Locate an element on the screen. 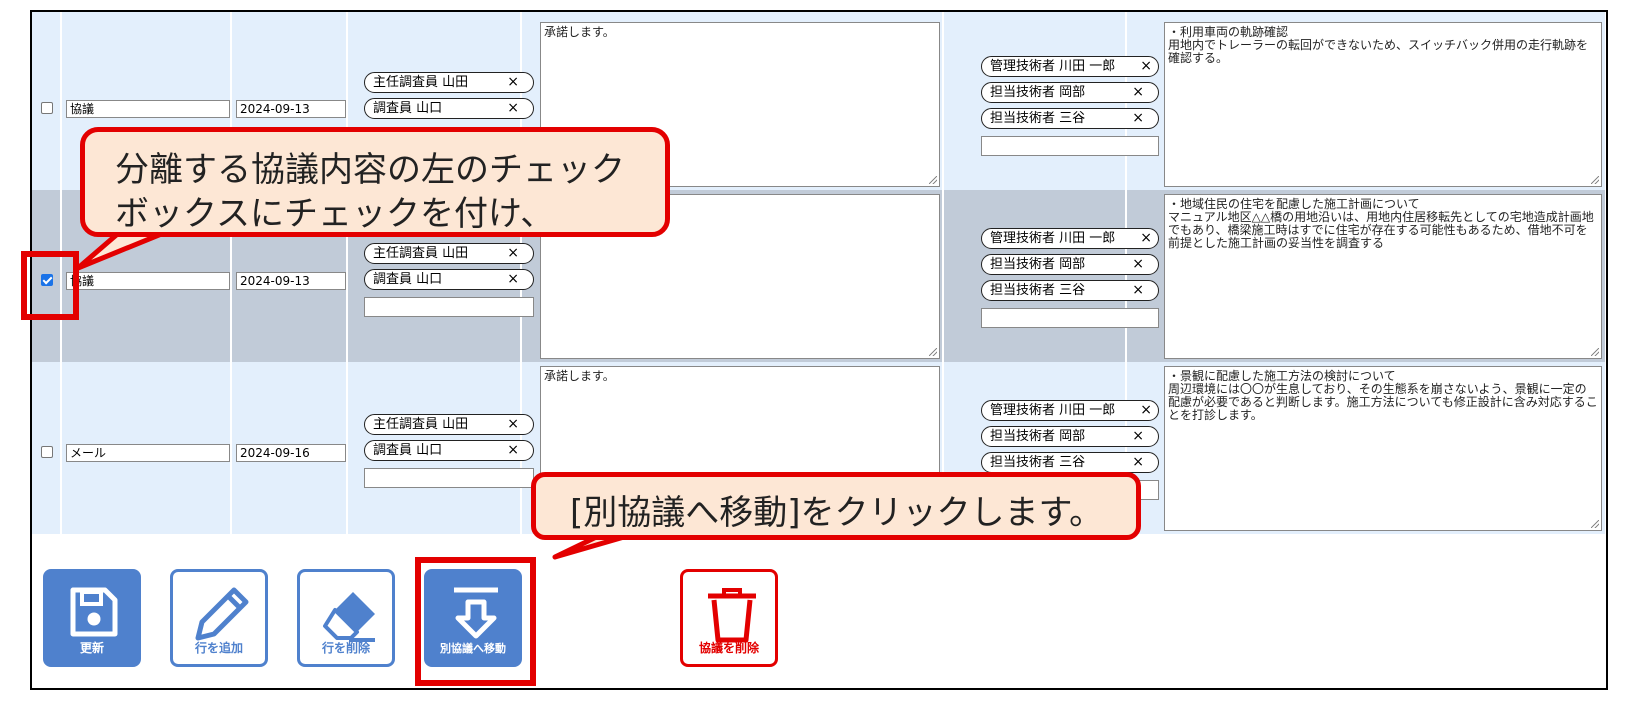 The width and height of the screenshot is (1626, 703). type-field: 協議 is located at coordinates (148, 109).